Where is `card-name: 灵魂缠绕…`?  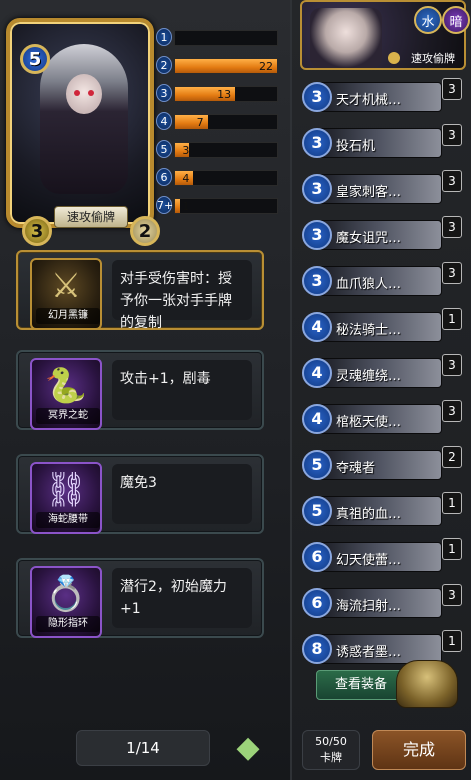
card-name: 灵魂缠绕… is located at coordinates (369, 376).